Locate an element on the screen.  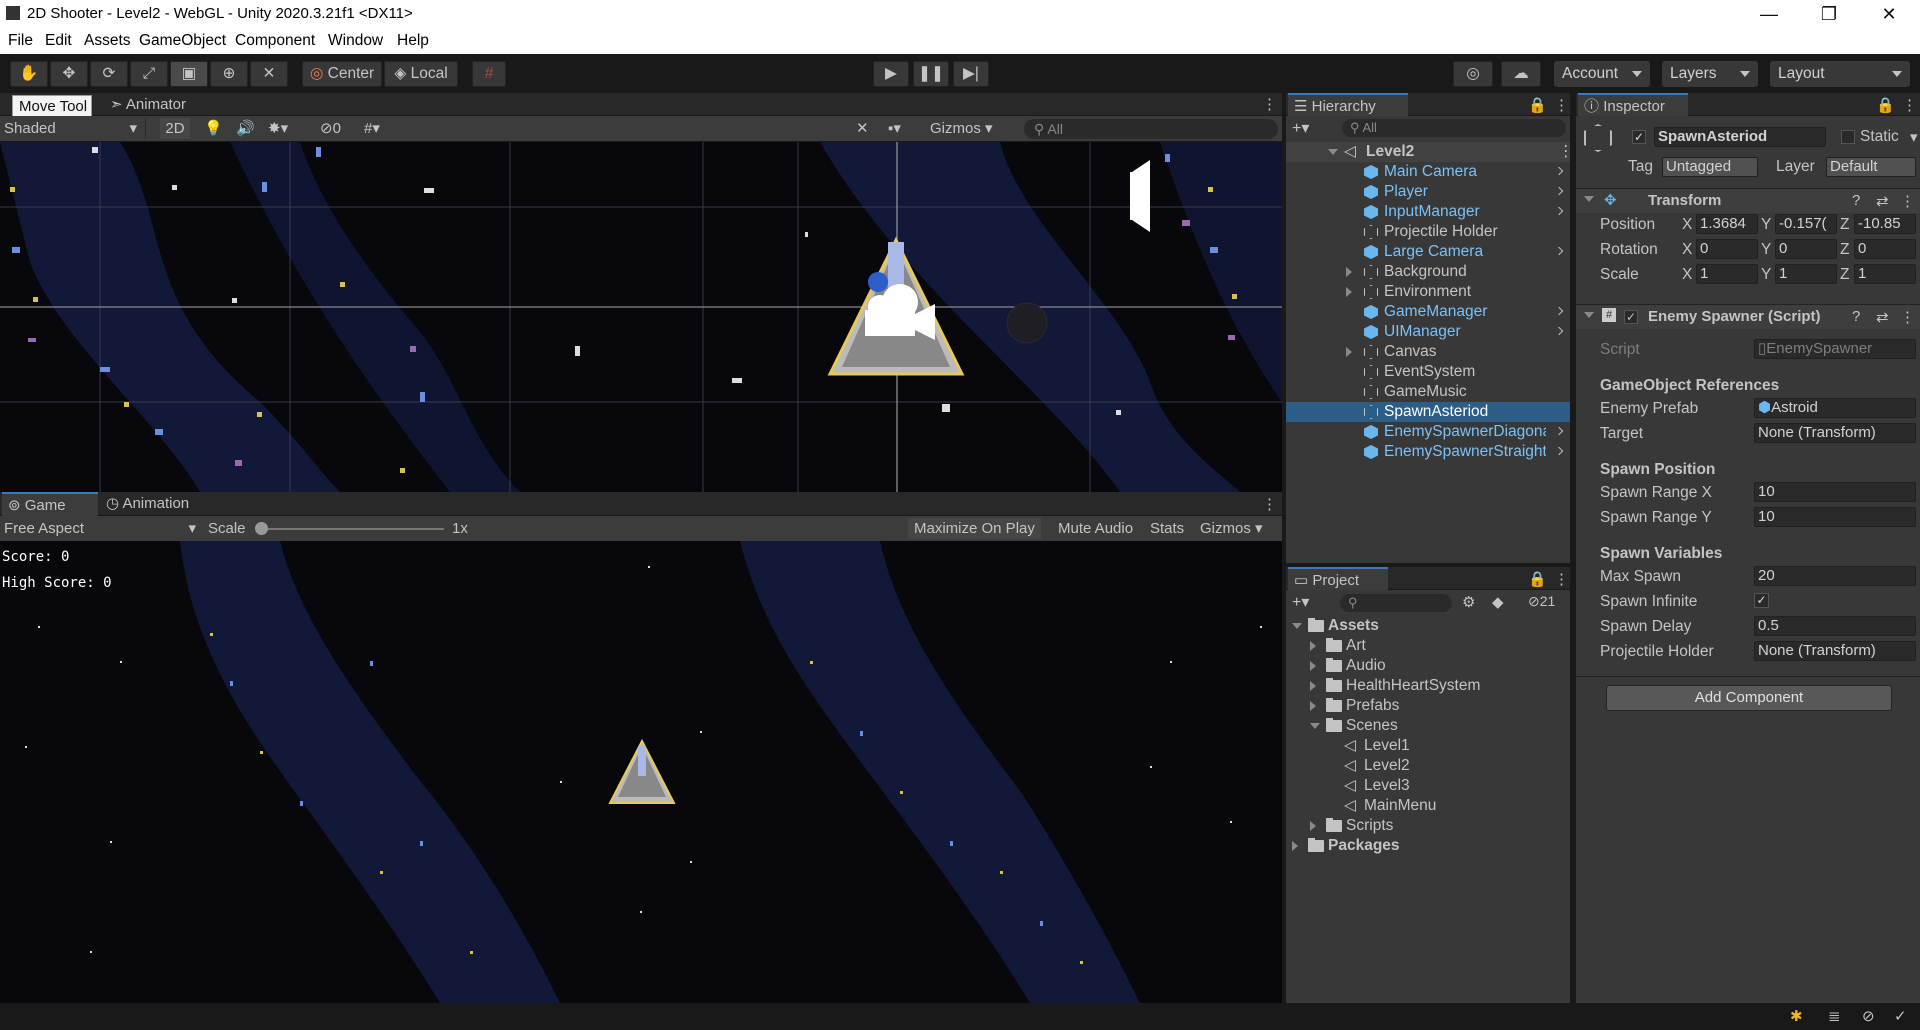
project-item: Art is located at coordinates (1428, 646).